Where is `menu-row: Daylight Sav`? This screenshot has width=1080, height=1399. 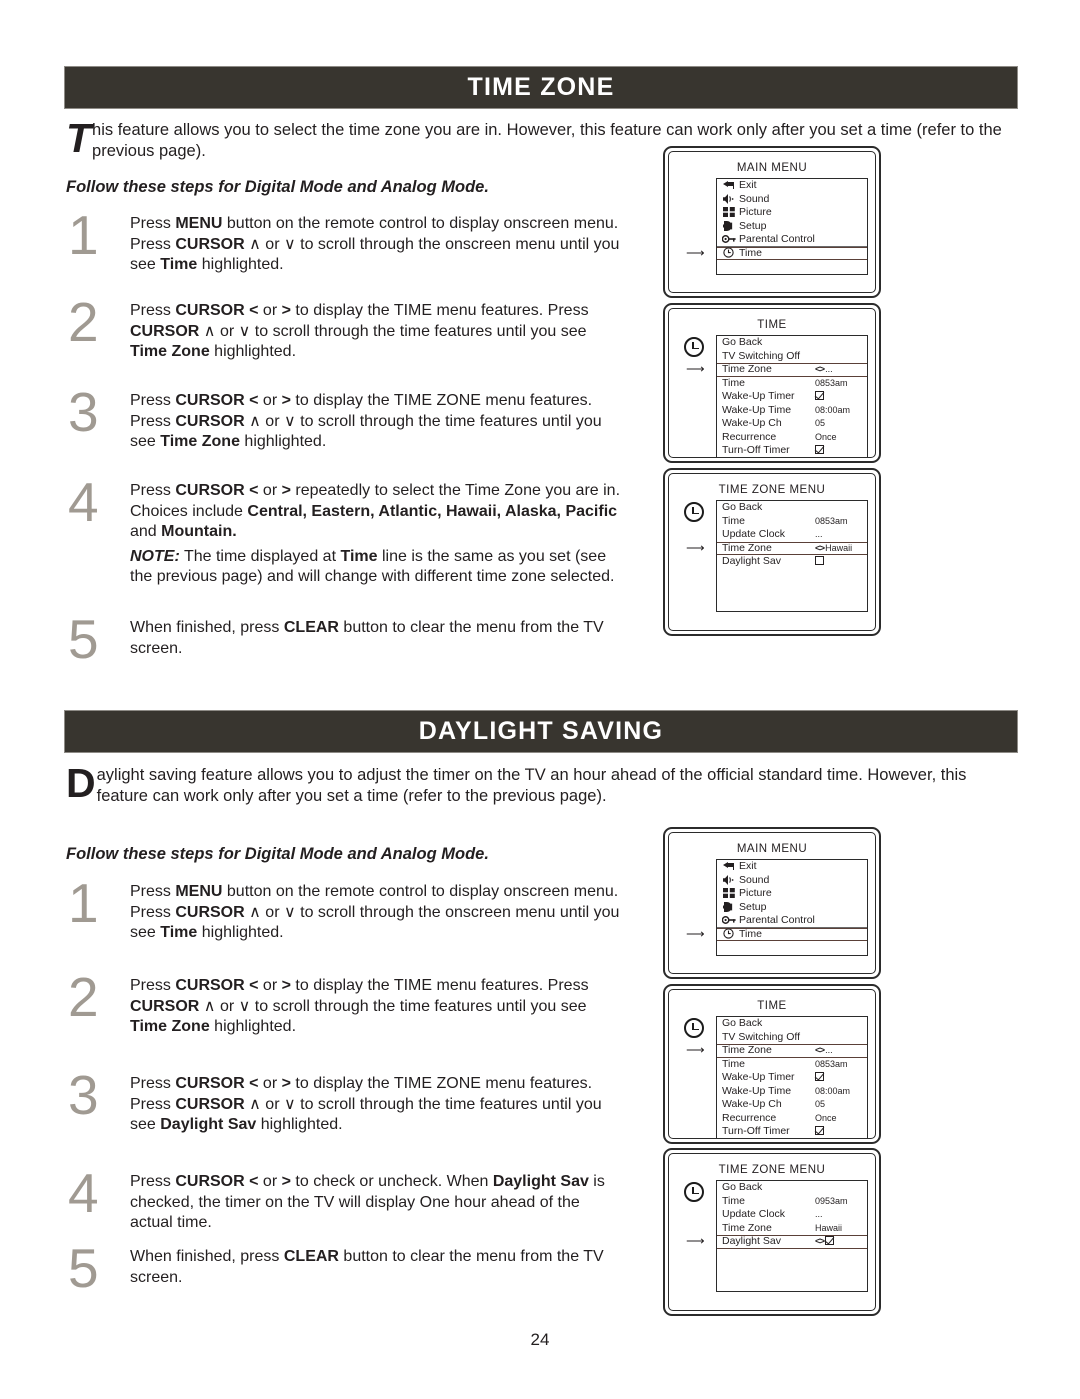
menu-row: Daylight Sav is located at coordinates (792, 562).